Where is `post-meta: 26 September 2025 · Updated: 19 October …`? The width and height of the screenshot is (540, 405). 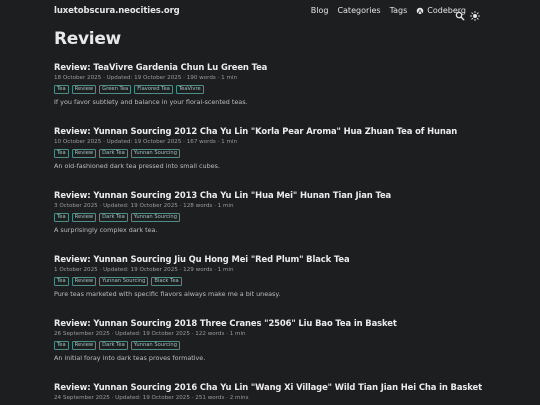
post-meta: 26 September 2025 · Updated: 19 October … is located at coordinates (150, 334).